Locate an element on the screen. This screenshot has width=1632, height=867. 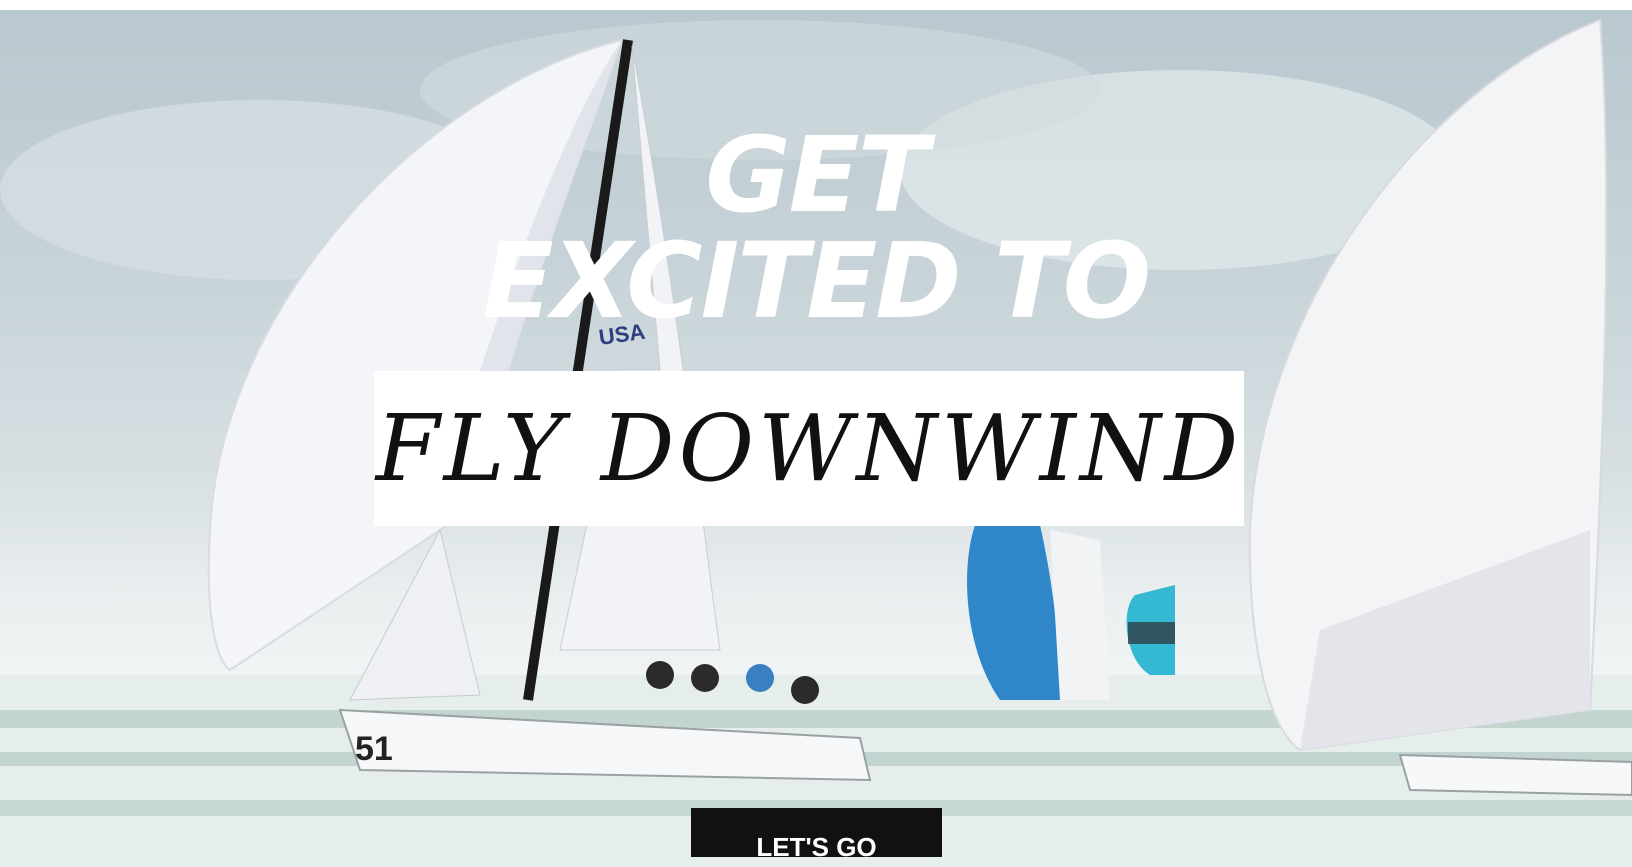
right-boat-hull is located at coordinates (1515, 775).